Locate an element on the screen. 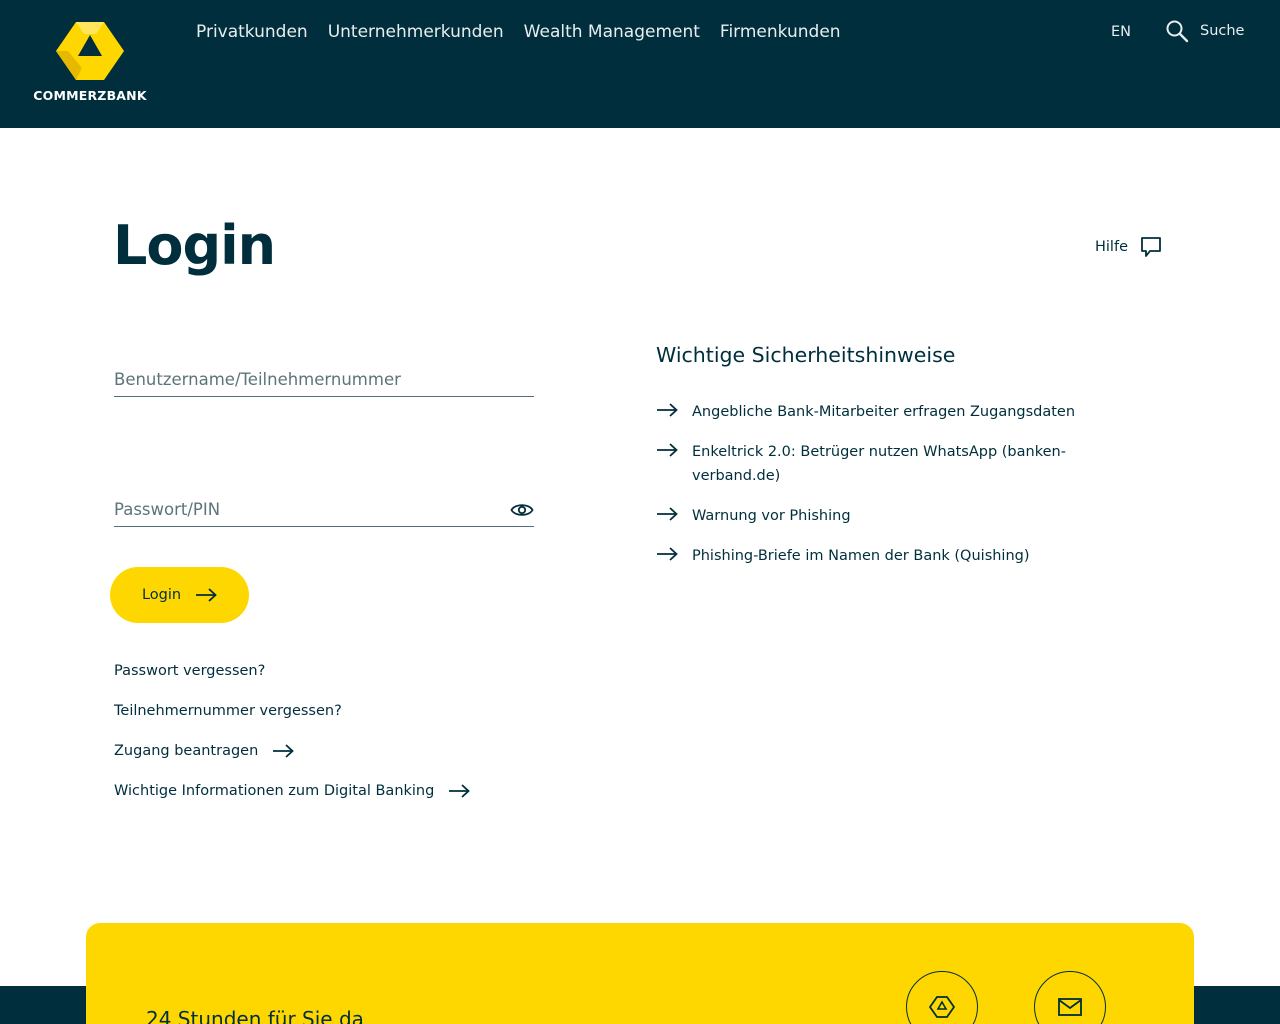 This screenshot has width=1280, height=1024. nav-privatkunden: Privatkunden is located at coordinates (252, 32).